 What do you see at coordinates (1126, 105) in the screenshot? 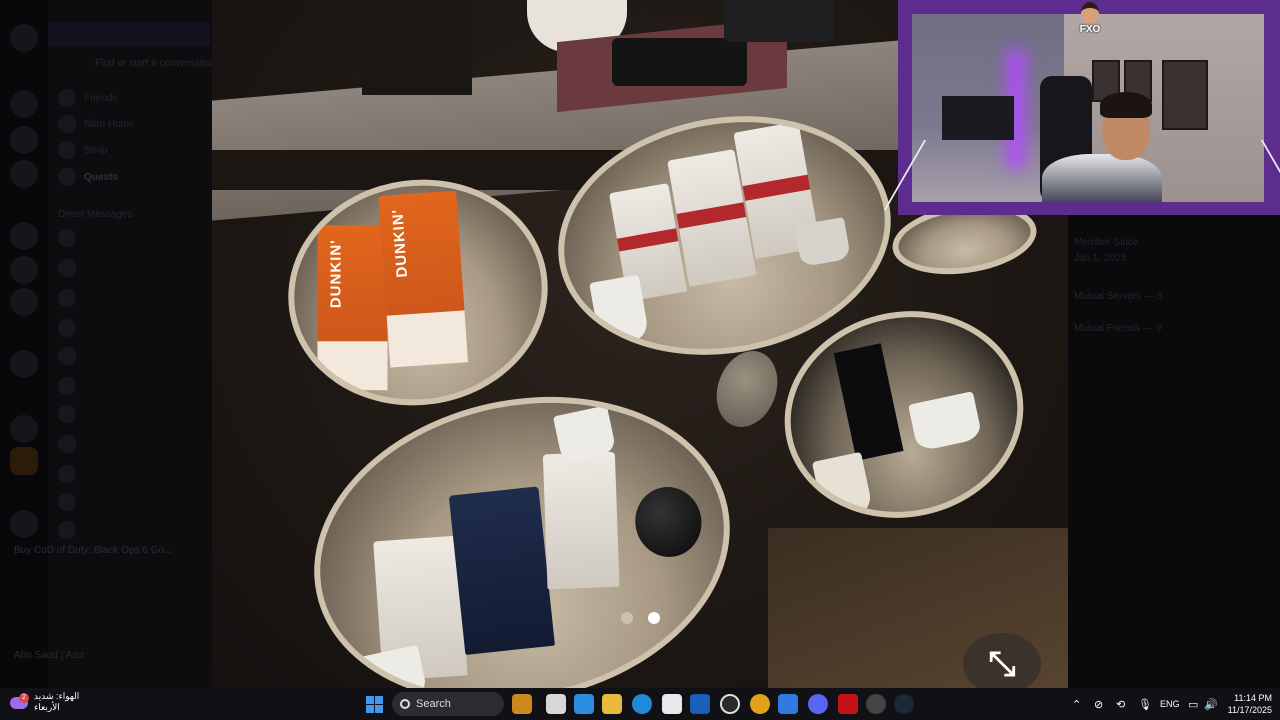
I see `streamer-hair` at bounding box center [1126, 105].